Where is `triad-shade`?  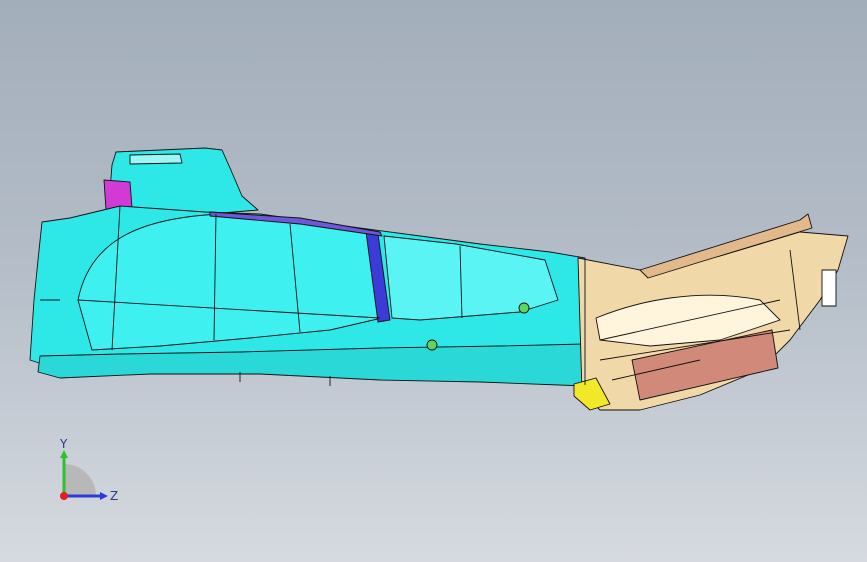 triad-shade is located at coordinates (80, 480).